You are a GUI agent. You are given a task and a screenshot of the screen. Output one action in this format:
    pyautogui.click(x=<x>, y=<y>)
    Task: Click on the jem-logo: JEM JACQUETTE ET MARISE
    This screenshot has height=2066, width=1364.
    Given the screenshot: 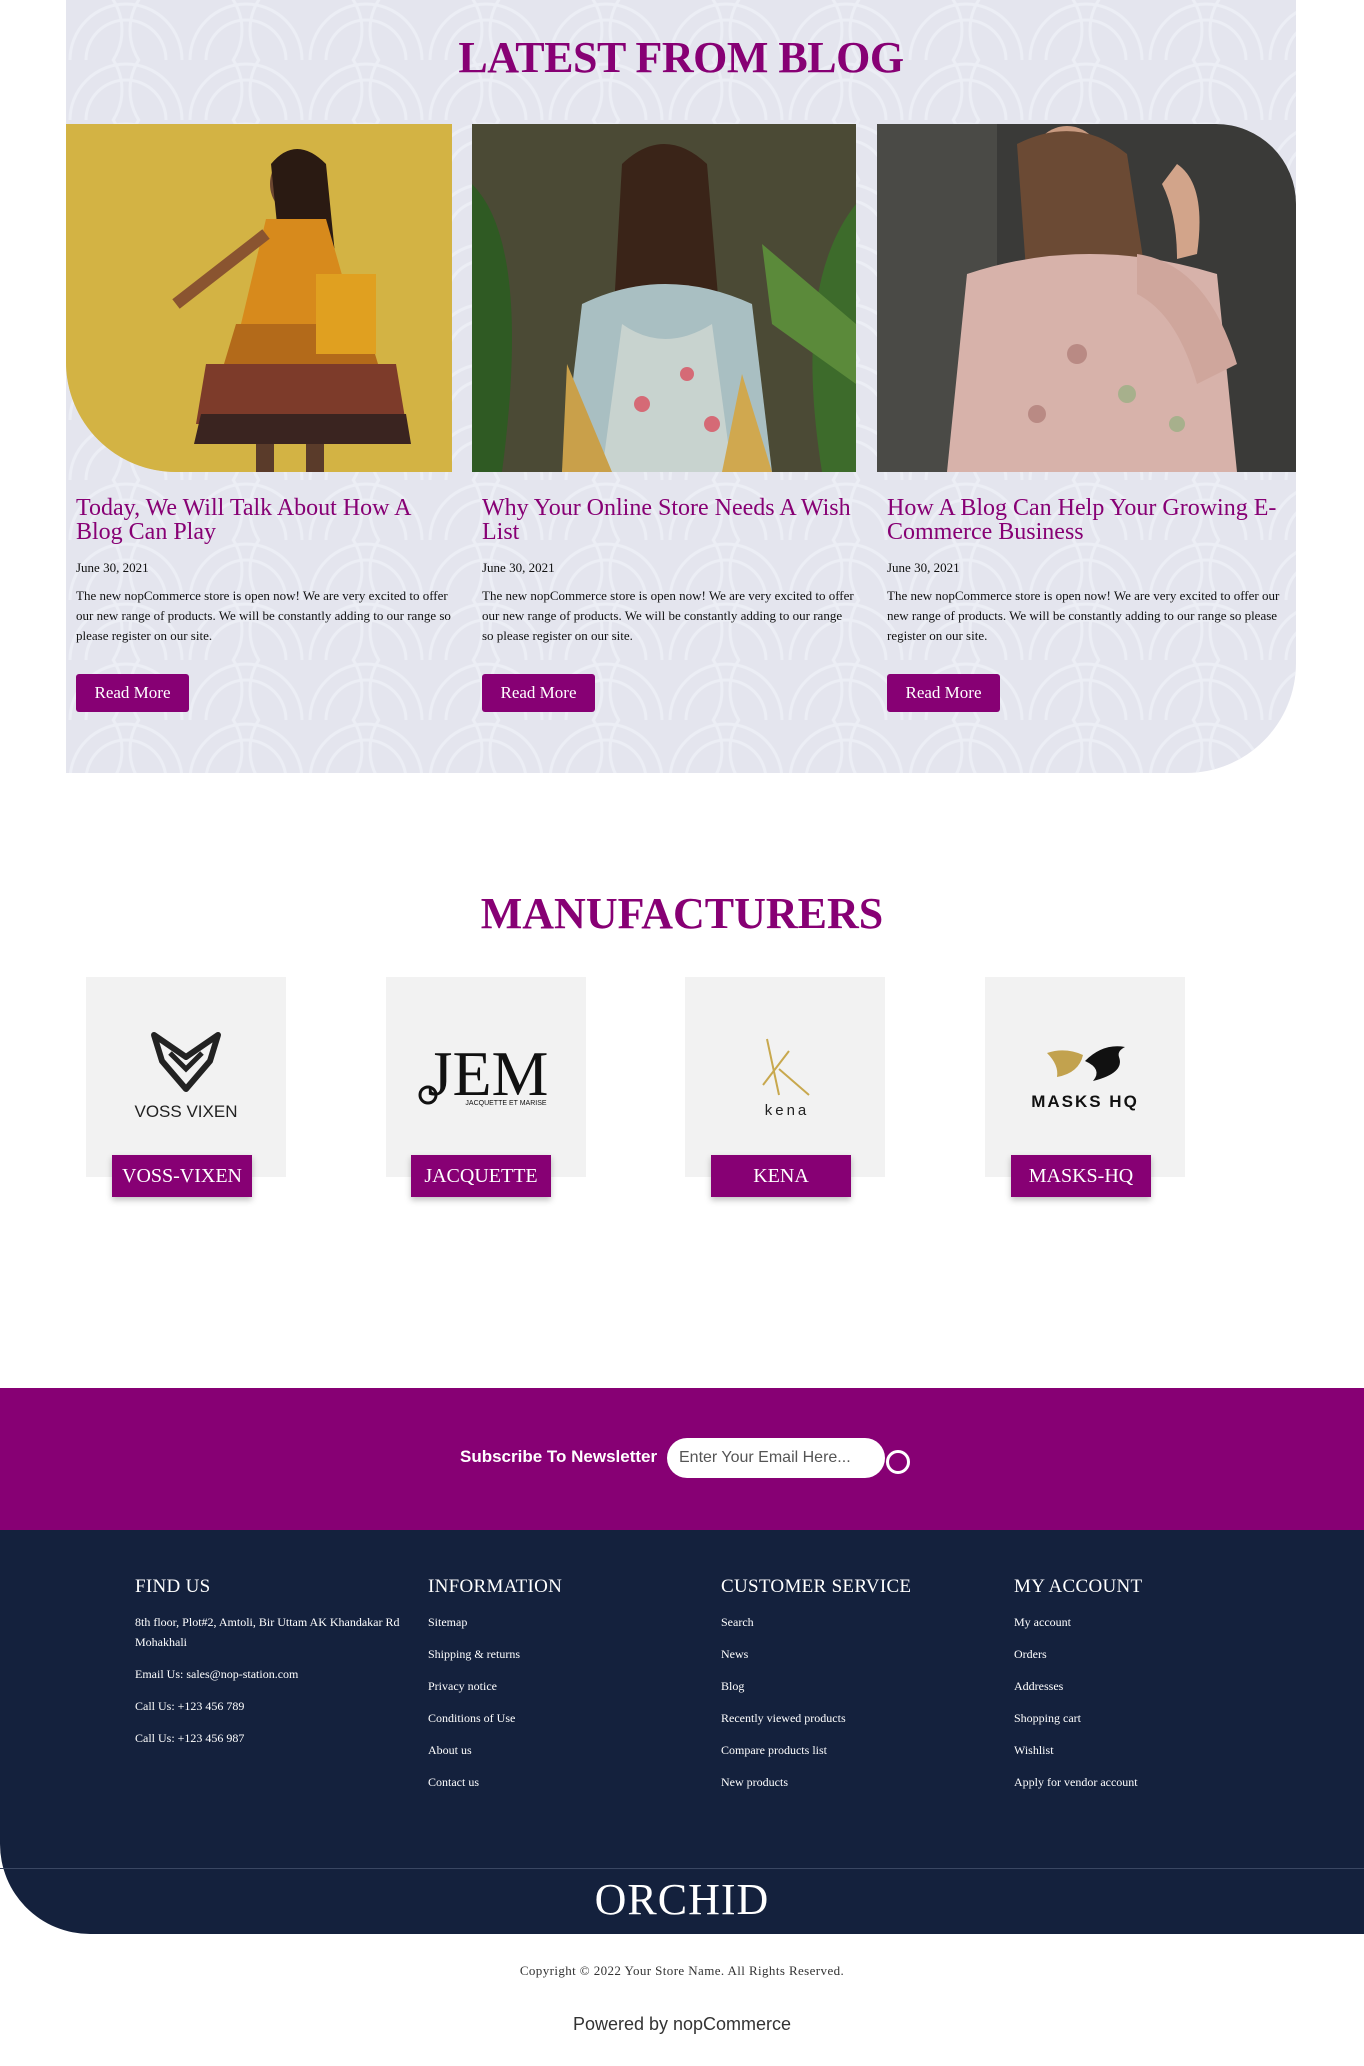 What is the action you would take?
    pyautogui.click(x=483, y=1073)
    